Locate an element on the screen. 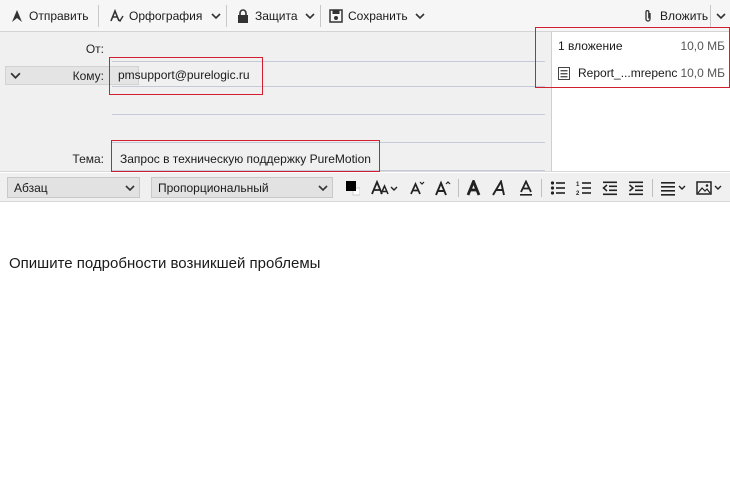 The image size is (730, 493). decrease-font-button is located at coordinates (417, 187).